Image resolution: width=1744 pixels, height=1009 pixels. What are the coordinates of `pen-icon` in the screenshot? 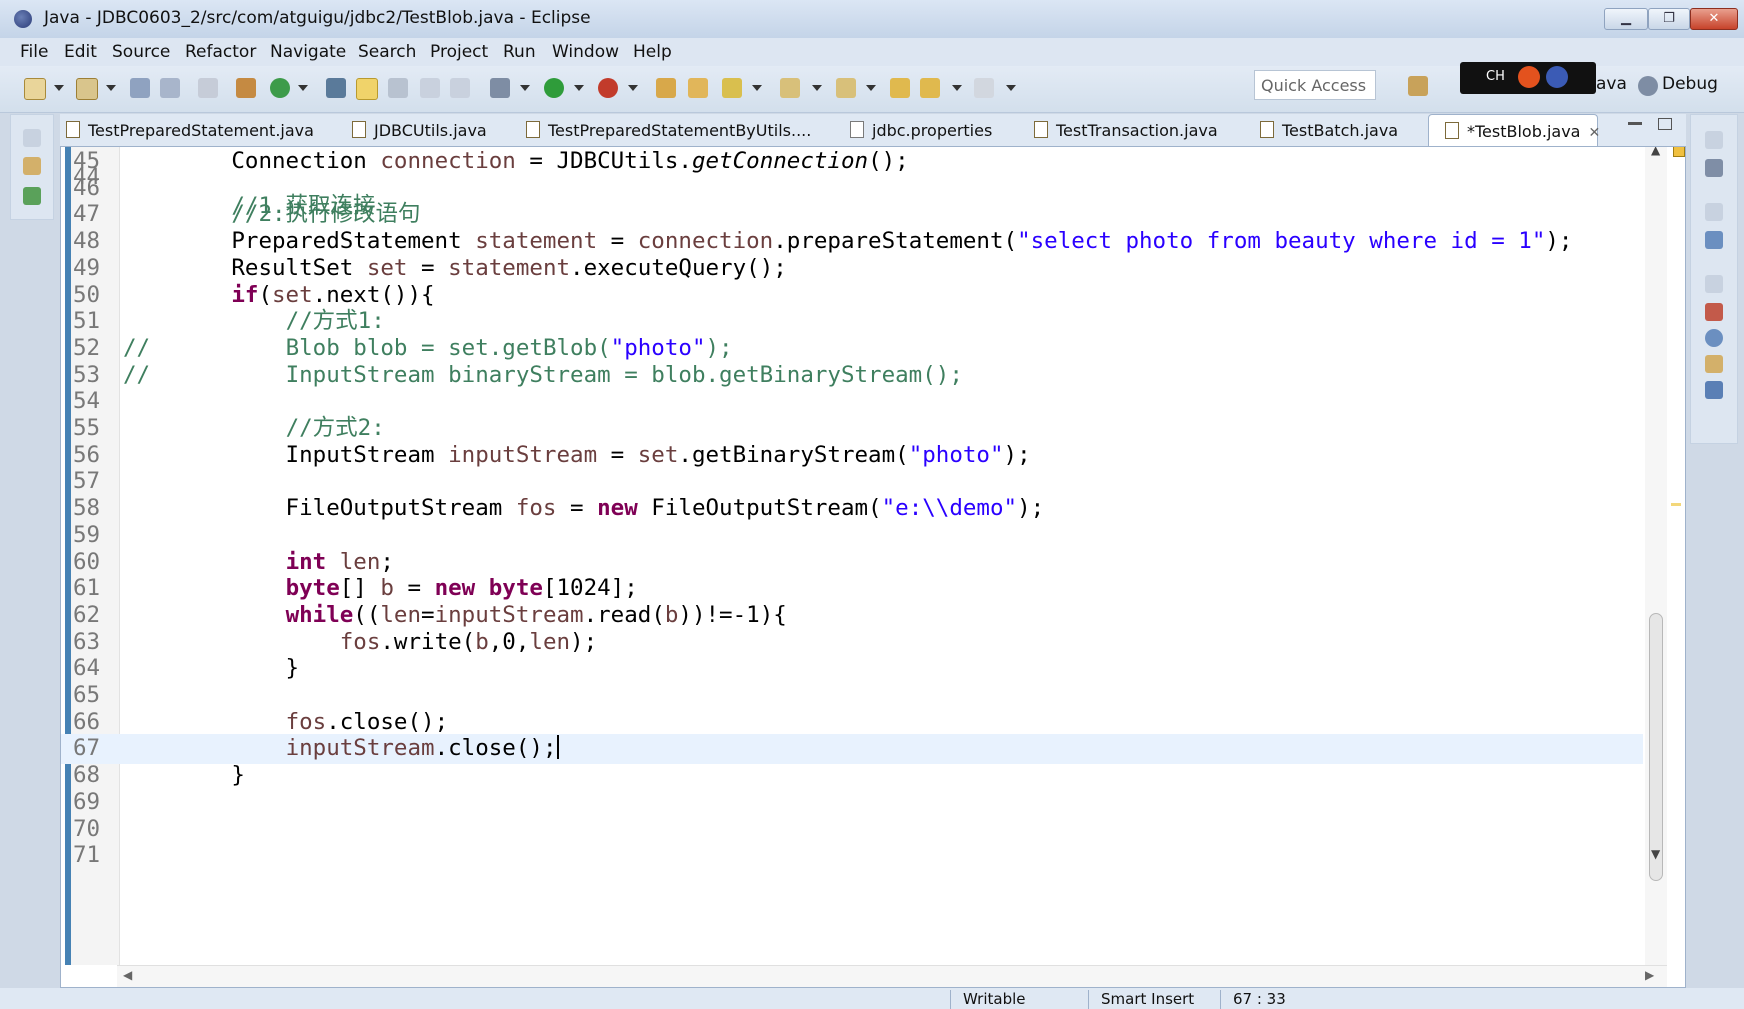 It's located at (732, 88).